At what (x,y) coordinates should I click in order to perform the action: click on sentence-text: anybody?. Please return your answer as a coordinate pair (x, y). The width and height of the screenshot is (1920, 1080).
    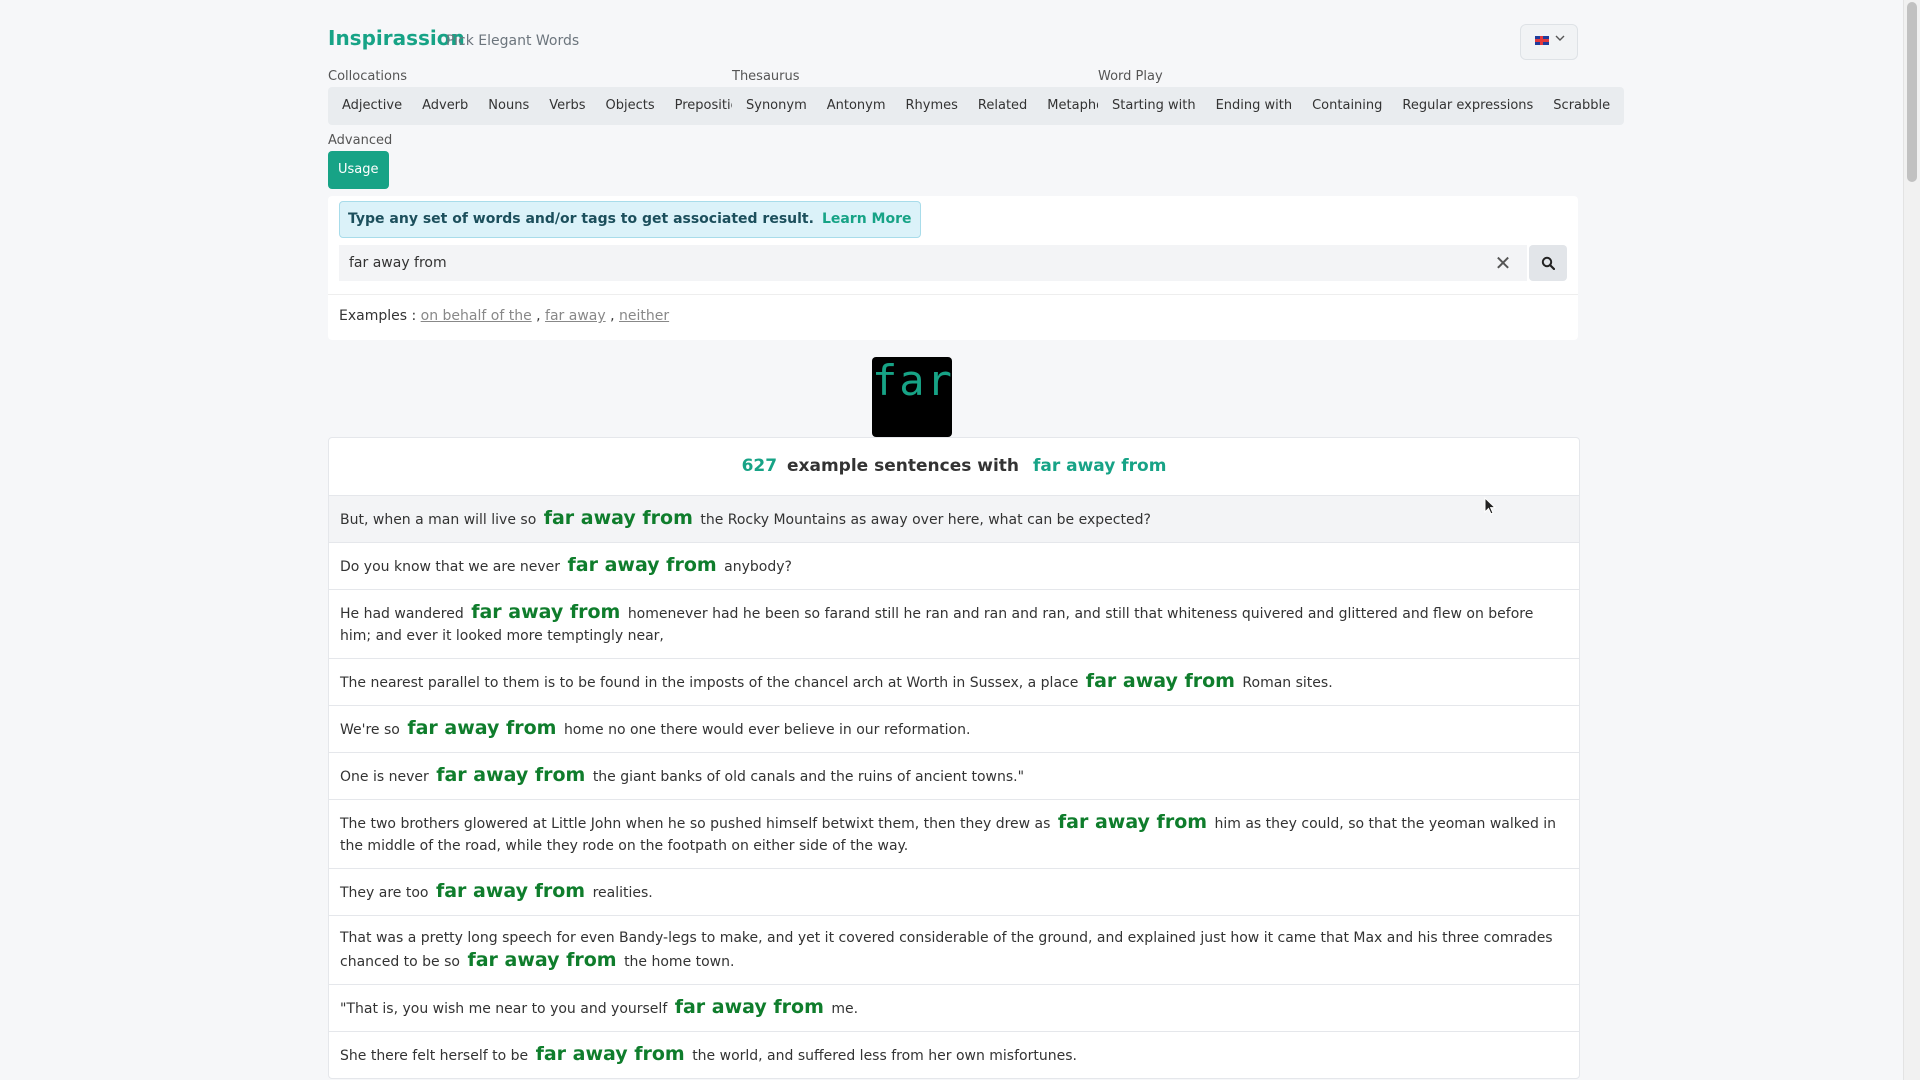
    Looking at the image, I should click on (758, 567).